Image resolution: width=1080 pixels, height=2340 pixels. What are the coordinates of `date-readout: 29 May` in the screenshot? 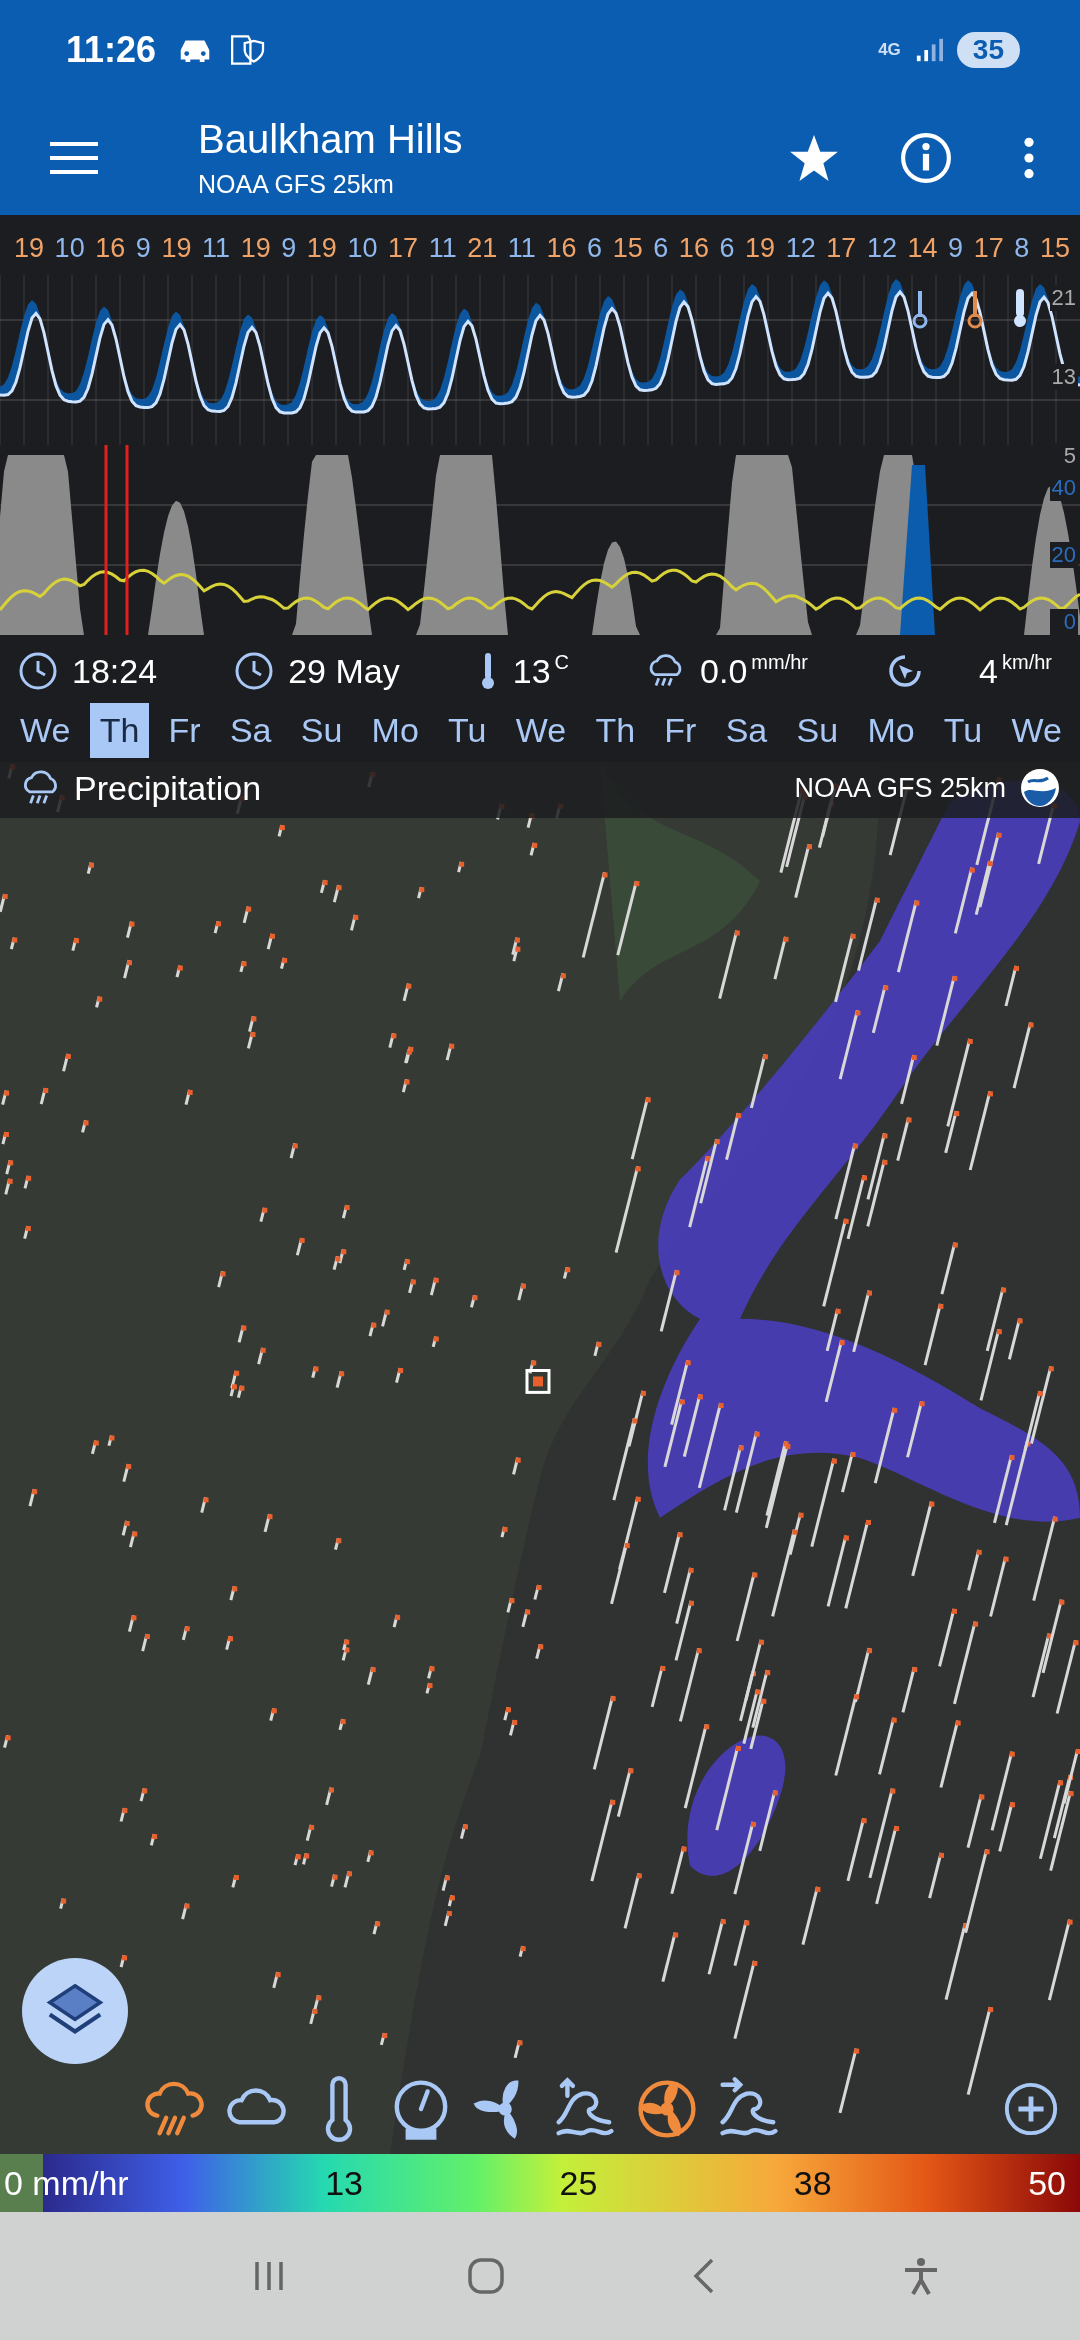 It's located at (344, 671).